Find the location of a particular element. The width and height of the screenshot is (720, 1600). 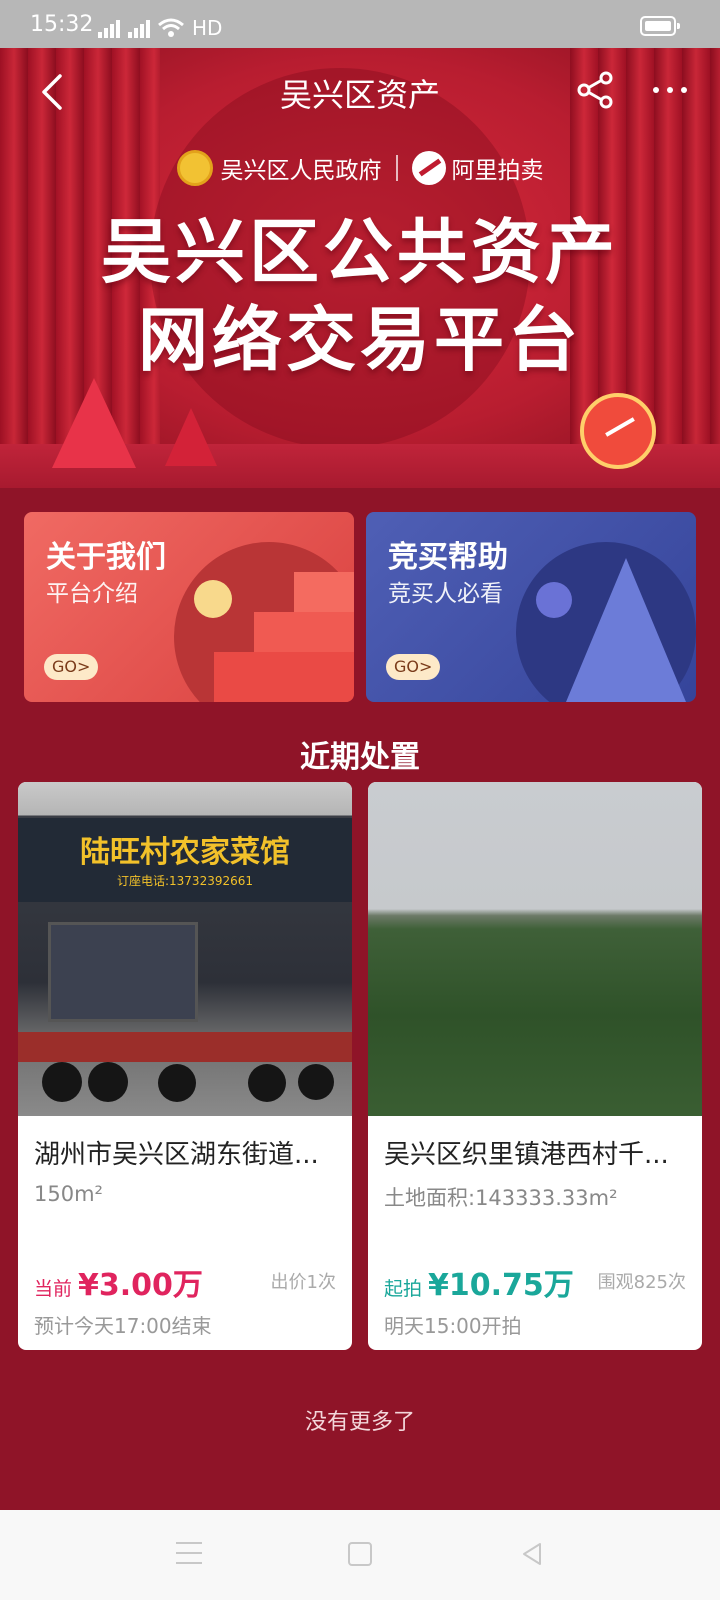

home-square-icon is located at coordinates (360, 1554).